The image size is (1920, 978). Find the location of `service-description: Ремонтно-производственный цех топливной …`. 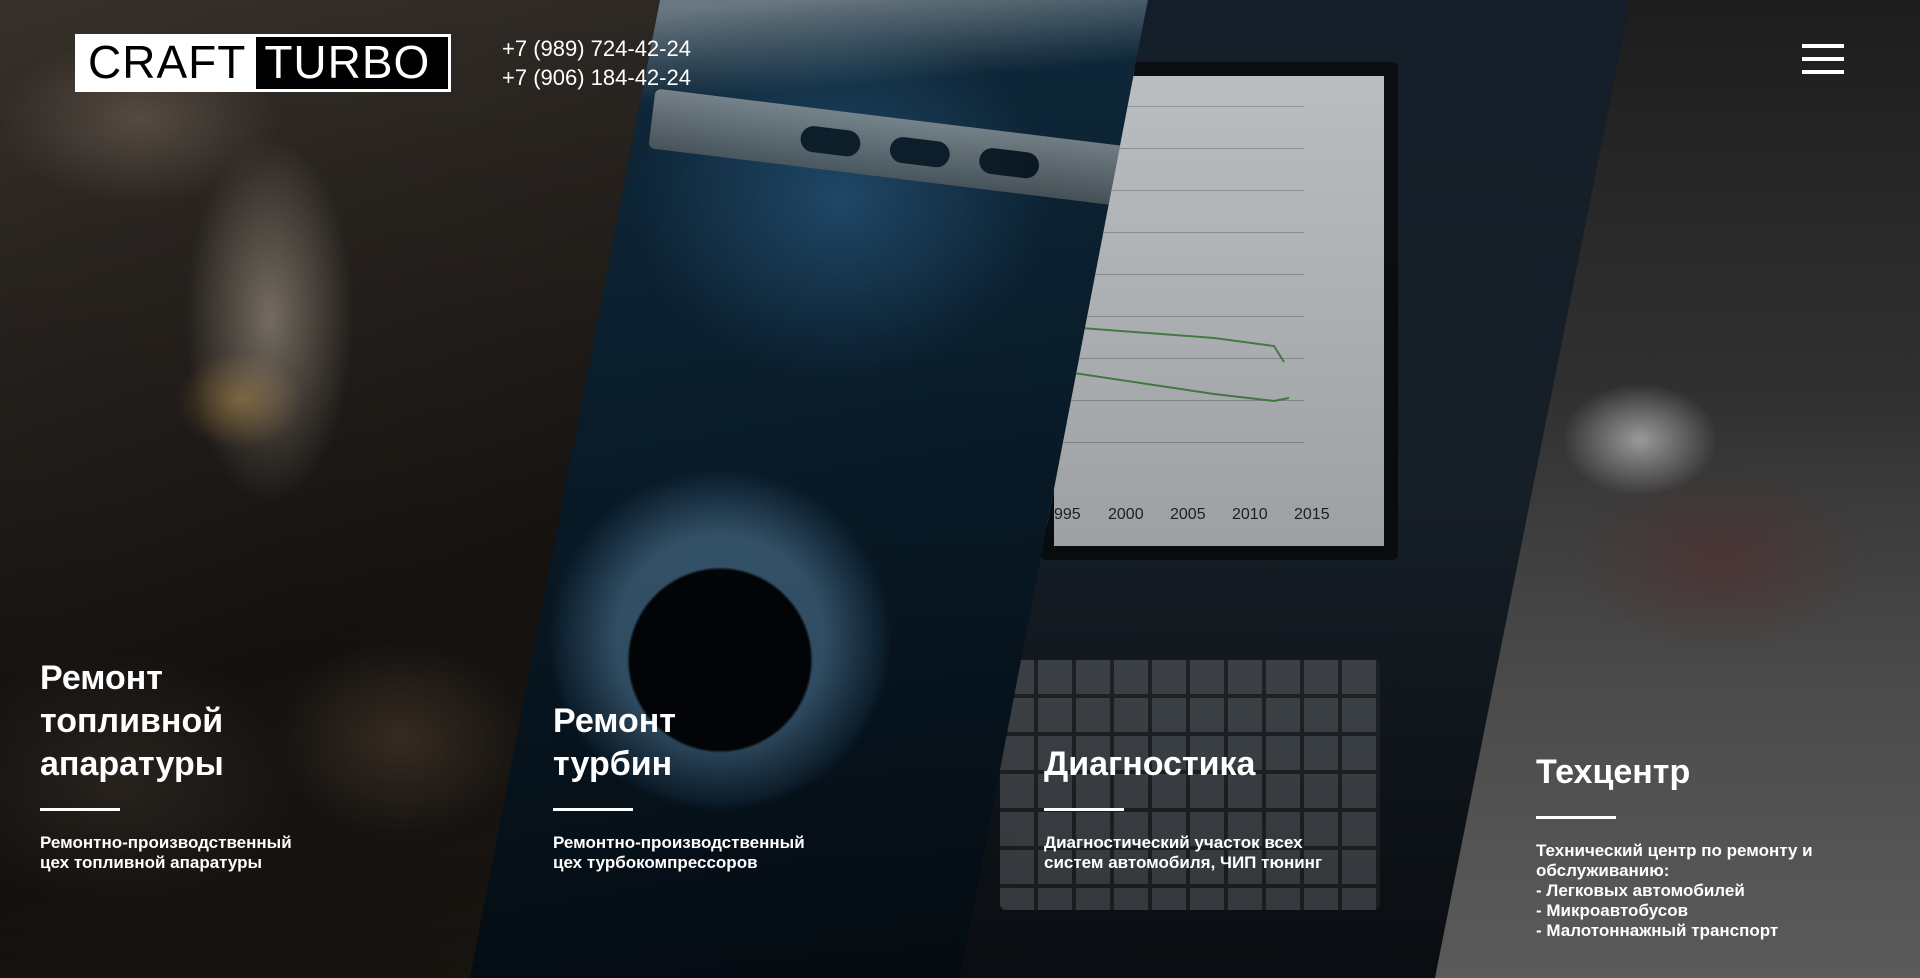

service-description: Ремонтно-производственный цех топливной … is located at coordinates (166, 852).